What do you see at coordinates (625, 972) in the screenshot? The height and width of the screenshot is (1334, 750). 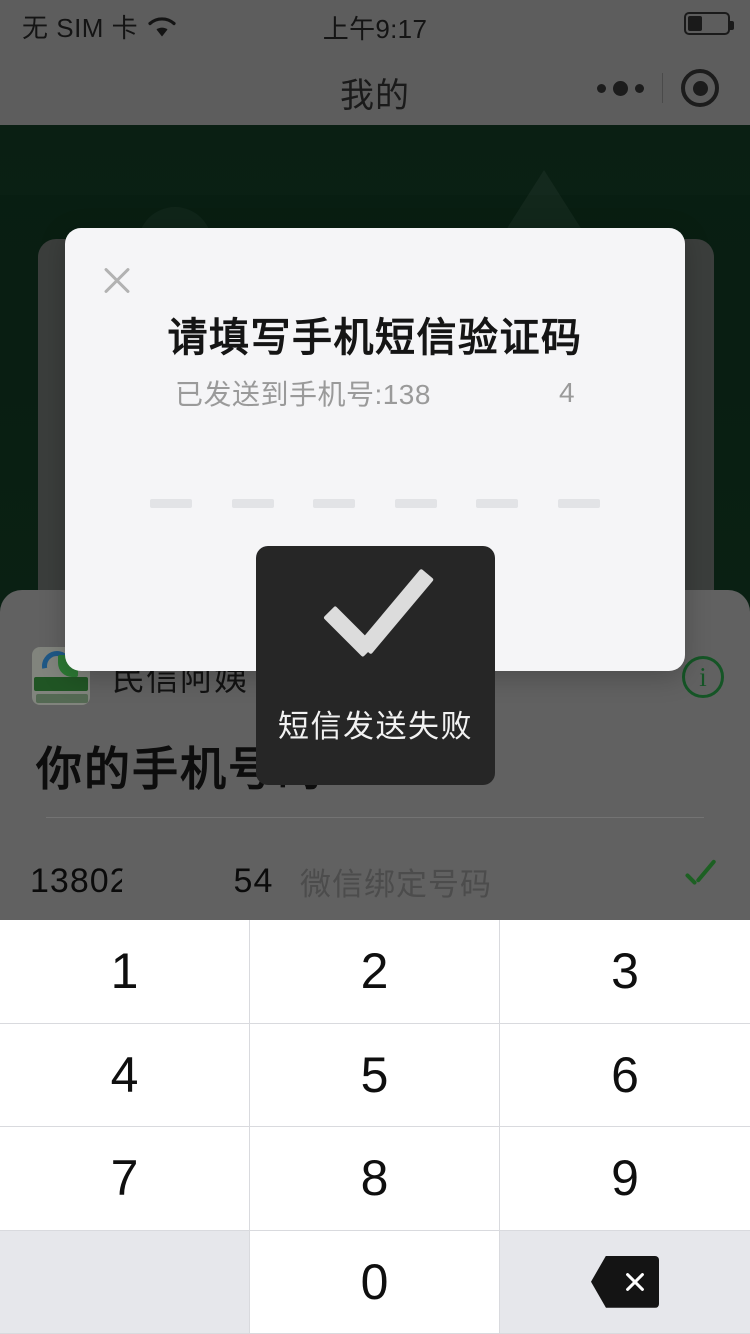 I see `key-3: 3` at bounding box center [625, 972].